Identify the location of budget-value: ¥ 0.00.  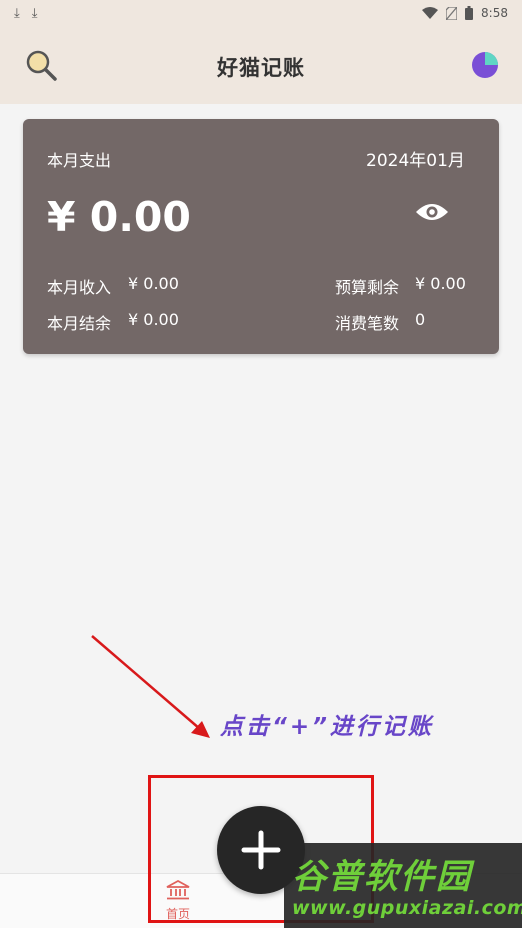
(440, 283).